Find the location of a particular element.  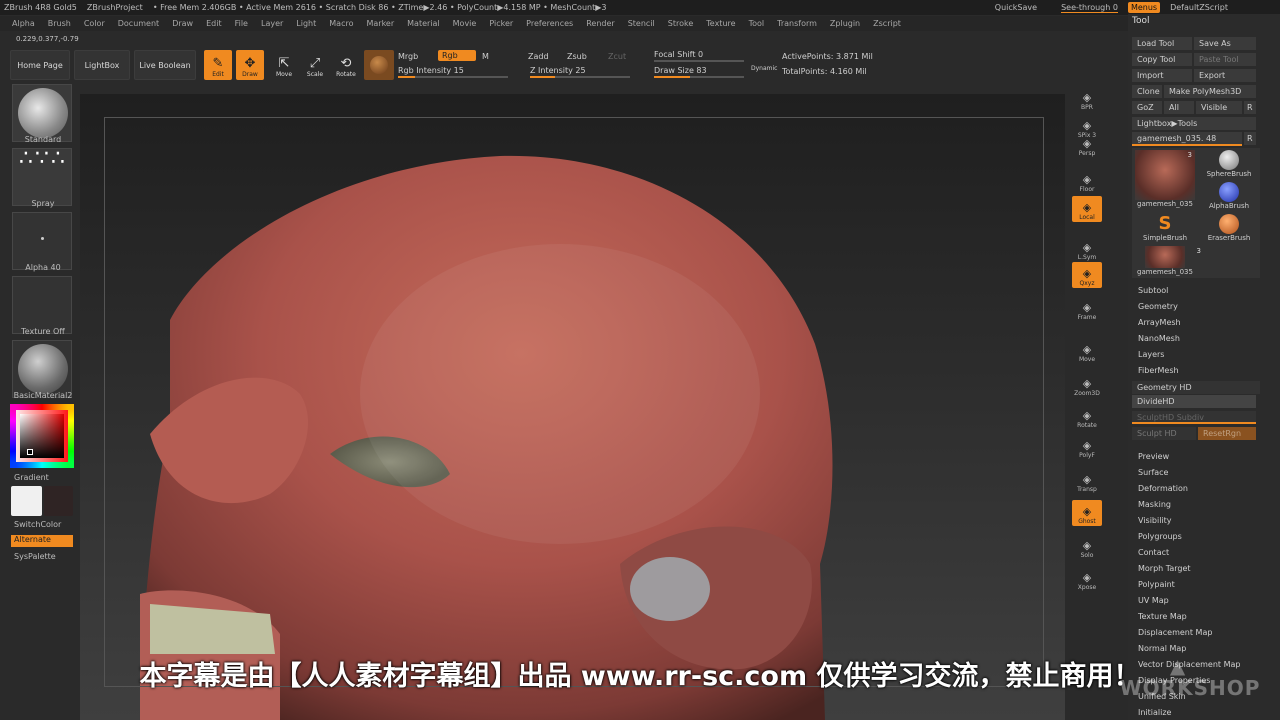

goz-all-button: All is located at coordinates (1179, 107).